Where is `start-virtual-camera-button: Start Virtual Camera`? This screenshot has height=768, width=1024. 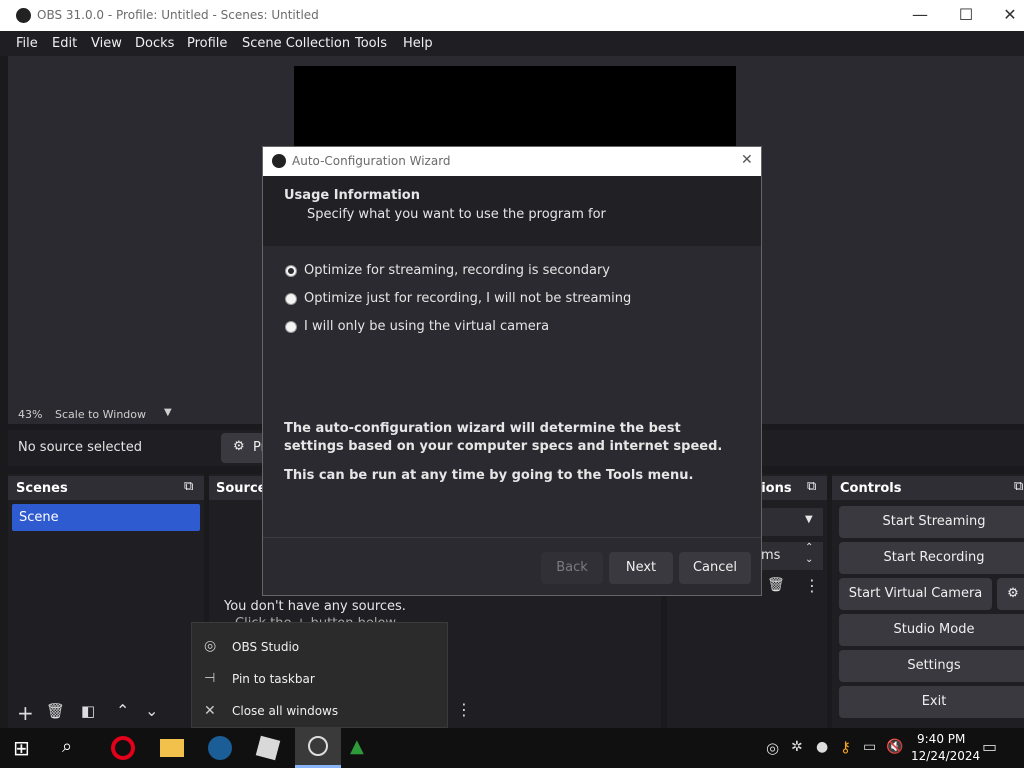
start-virtual-camera-button: Start Virtual Camera is located at coordinates (915, 594).